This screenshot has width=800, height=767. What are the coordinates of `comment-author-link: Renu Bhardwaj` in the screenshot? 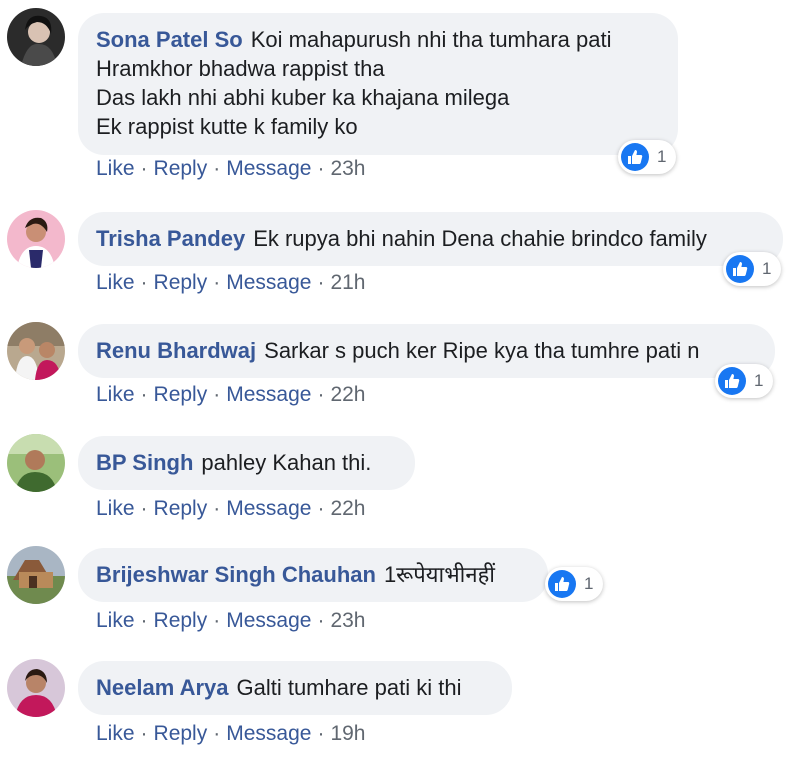 It's located at (176, 350).